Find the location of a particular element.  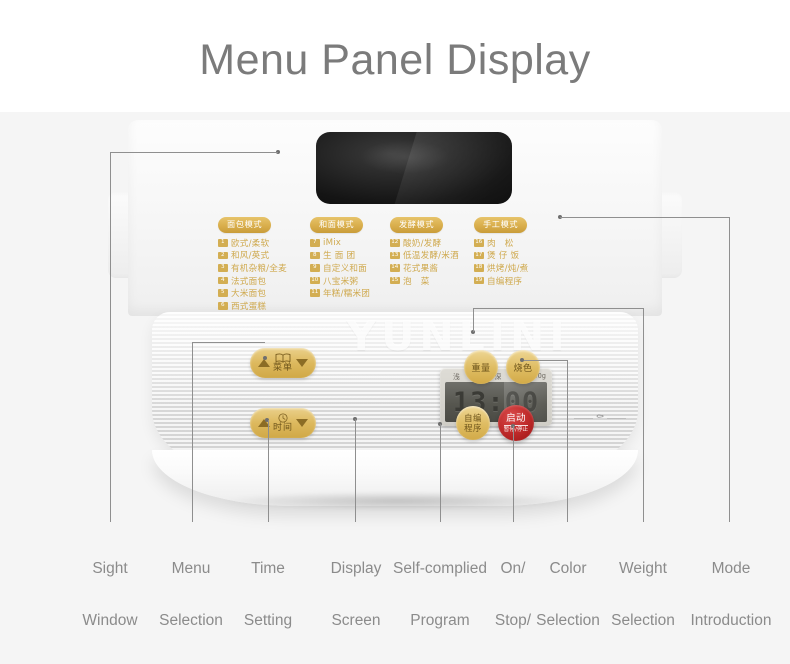

legend-item-number: 10 is located at coordinates (315, 280).